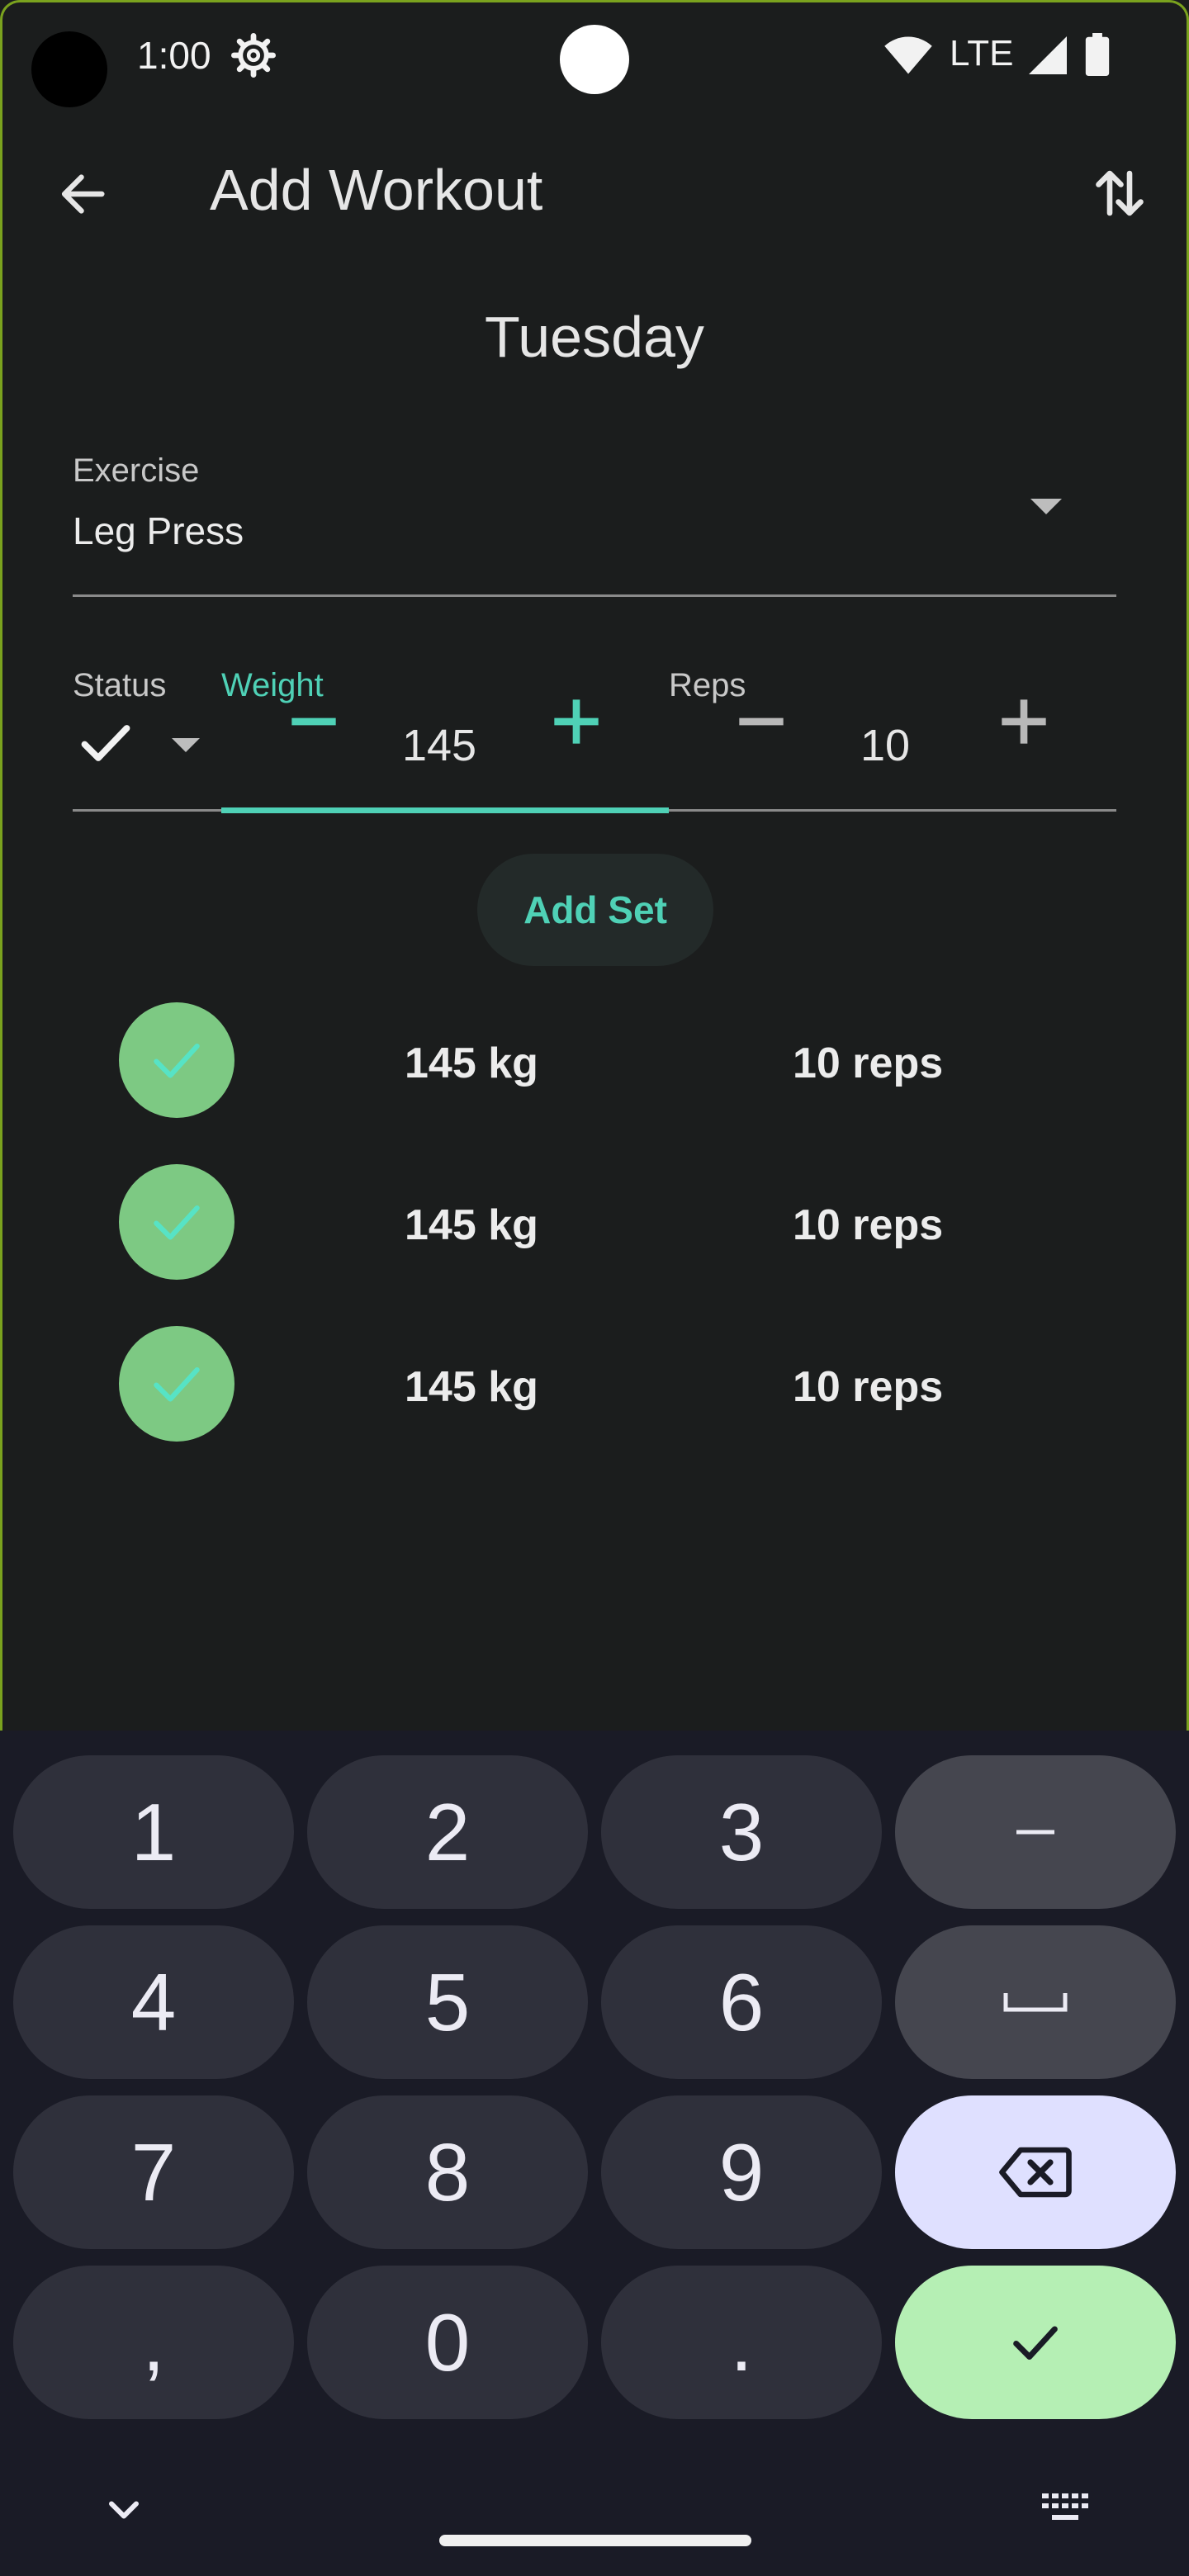 The height and width of the screenshot is (2576, 1189). What do you see at coordinates (447, 2342) in the screenshot?
I see `key-0: 0` at bounding box center [447, 2342].